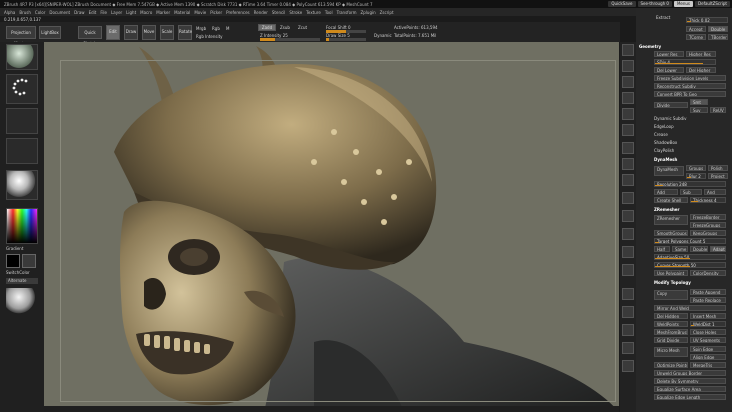 This screenshot has width=732, height=412. What do you see at coordinates (696, 168) in the screenshot?
I see `groups-toggle: Groups` at bounding box center [696, 168].